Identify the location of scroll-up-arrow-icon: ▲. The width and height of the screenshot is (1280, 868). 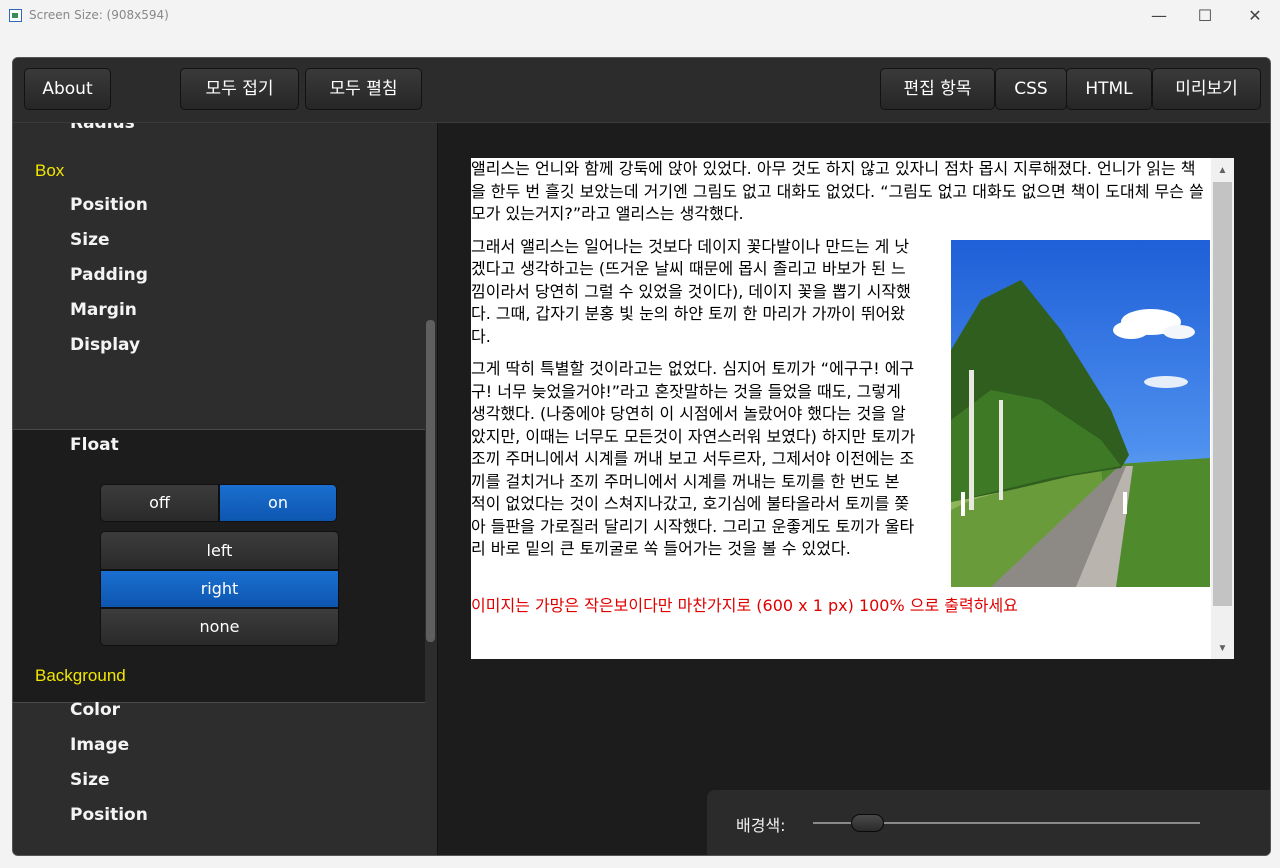
(1222, 170).